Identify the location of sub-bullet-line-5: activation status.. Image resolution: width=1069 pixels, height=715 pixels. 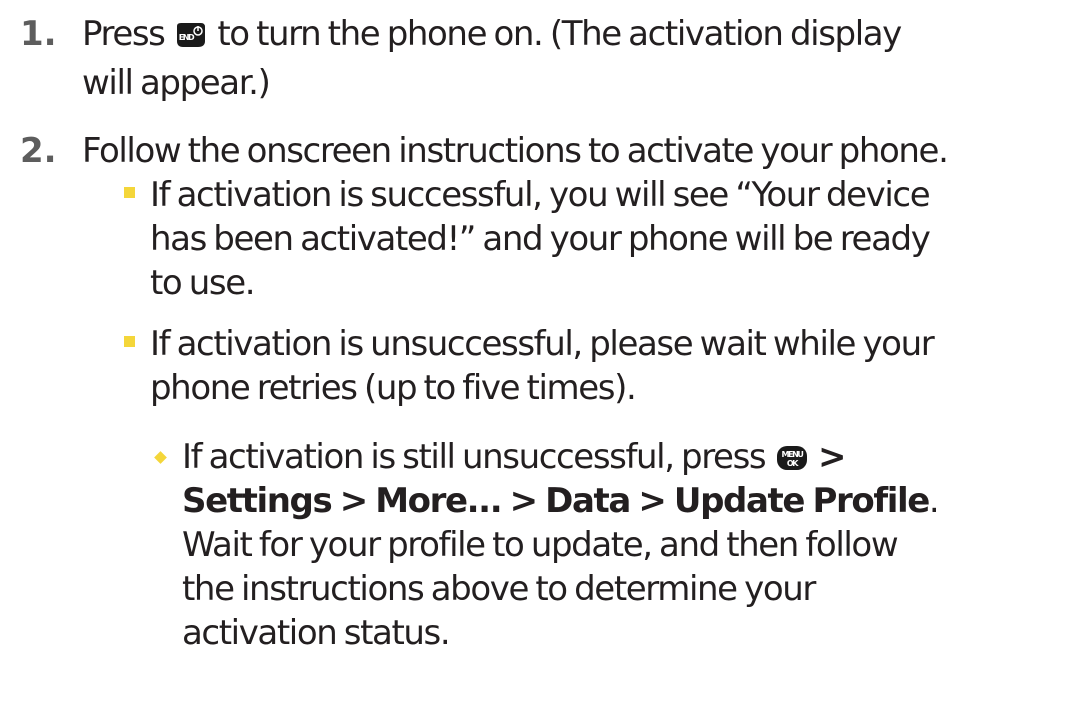
(316, 633).